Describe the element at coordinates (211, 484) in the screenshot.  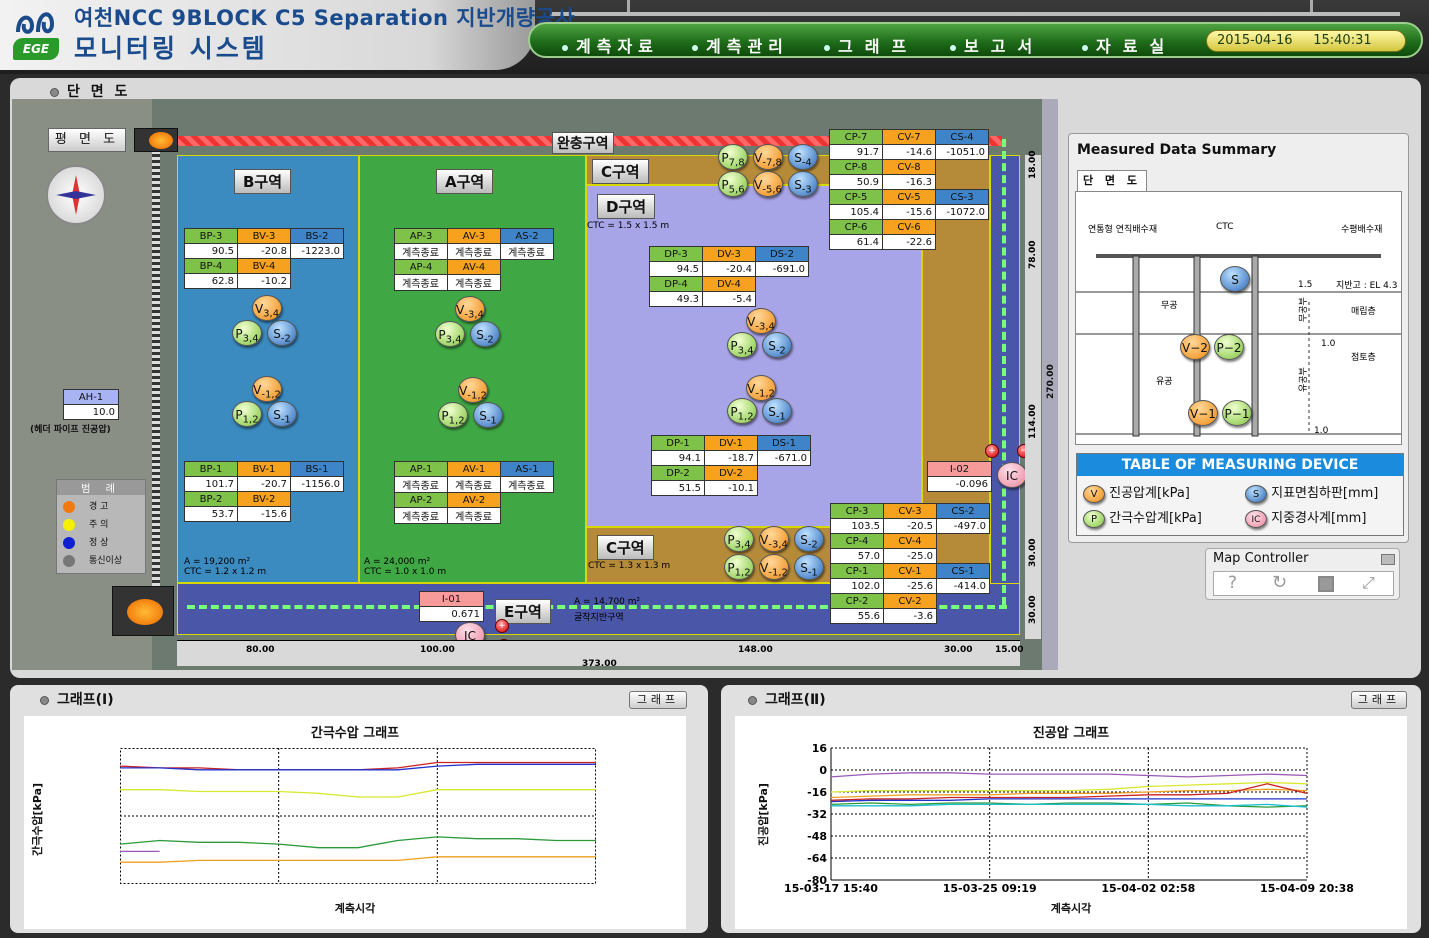
I see `sensor-value: 101.7` at that location.